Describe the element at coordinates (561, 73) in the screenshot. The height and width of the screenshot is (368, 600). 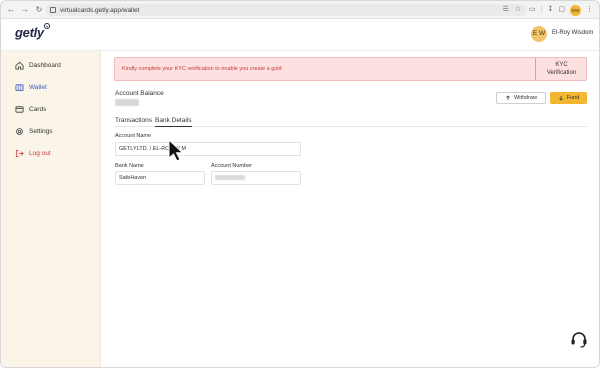
I see `kyc-button-label-2: Verification` at that location.